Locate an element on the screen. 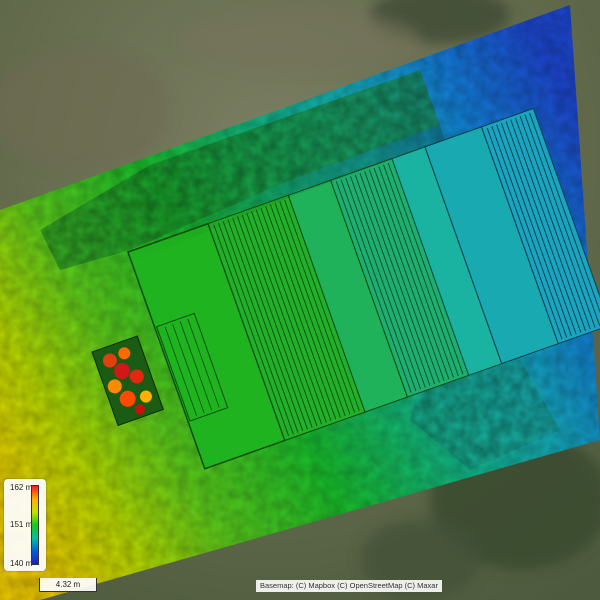  elevation-legend: 162 m 151 m 140 m is located at coordinates (25, 525).